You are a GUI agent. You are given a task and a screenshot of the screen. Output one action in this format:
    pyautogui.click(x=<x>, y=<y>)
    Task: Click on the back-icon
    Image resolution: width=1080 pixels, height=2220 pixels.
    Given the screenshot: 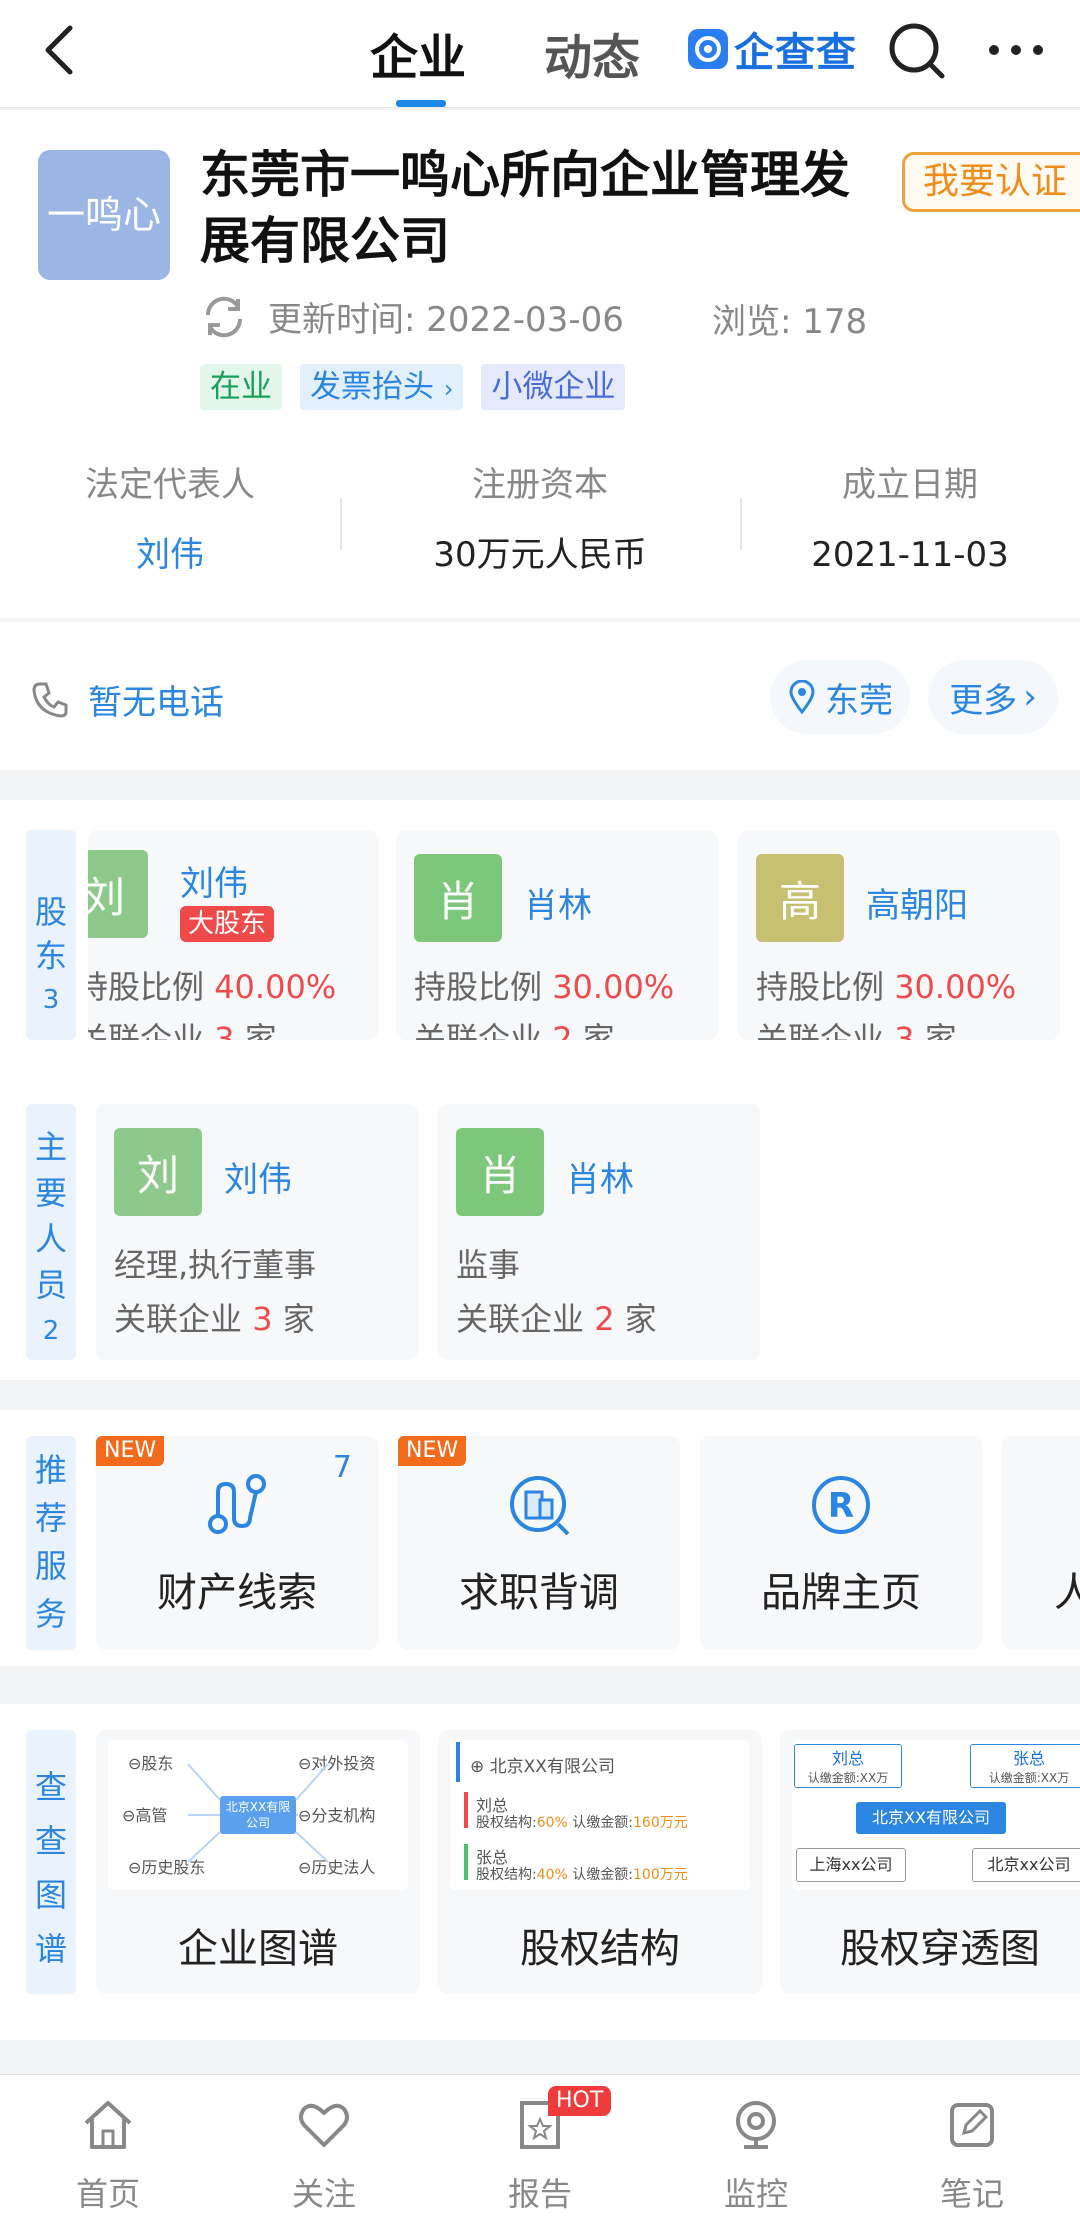 What is the action you would take?
    pyautogui.click(x=63, y=50)
    